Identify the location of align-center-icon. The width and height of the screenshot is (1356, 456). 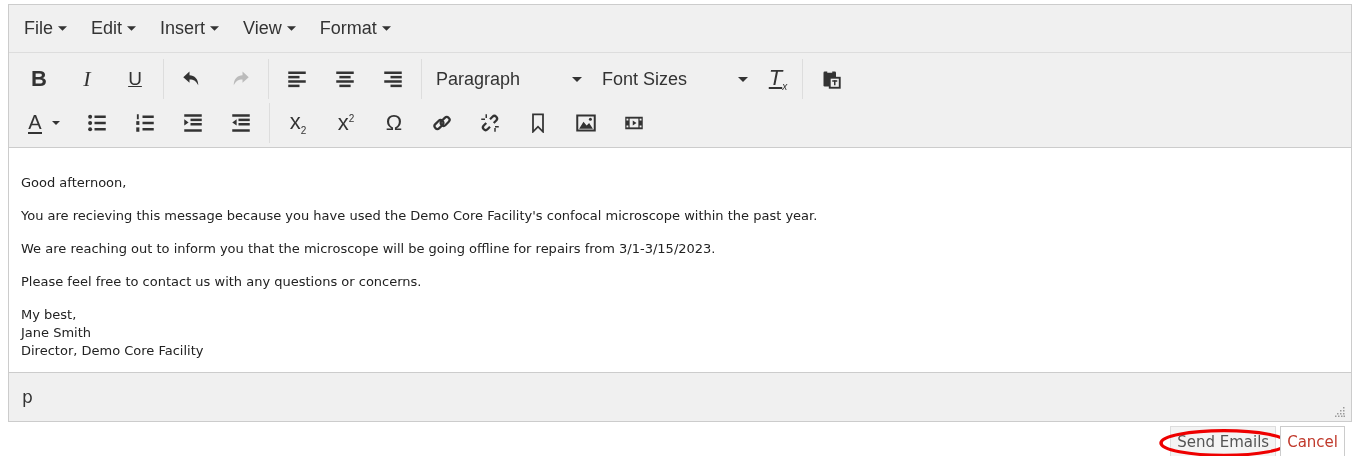
(345, 79).